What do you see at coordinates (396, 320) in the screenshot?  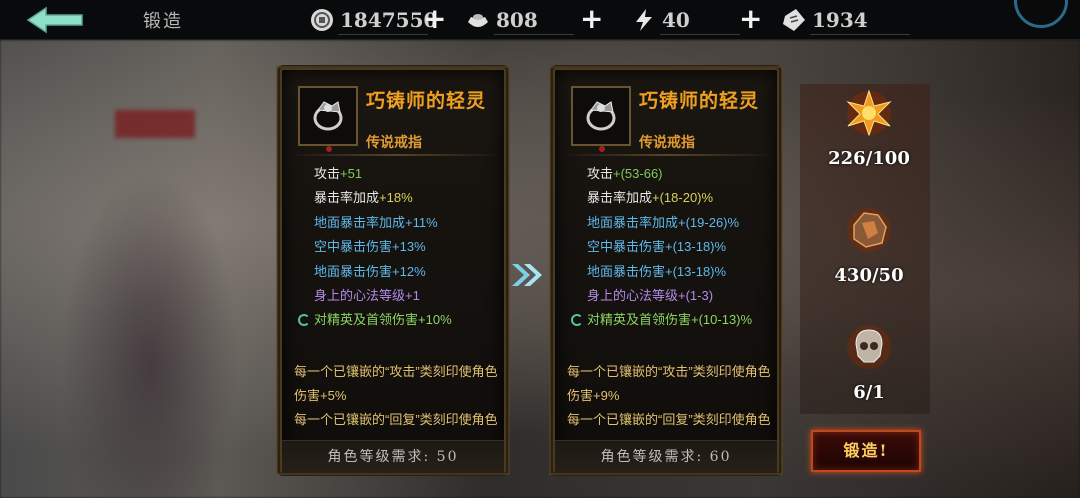 I see `stat-elite-boss-damage: 对精英及首领伤害+10%` at bounding box center [396, 320].